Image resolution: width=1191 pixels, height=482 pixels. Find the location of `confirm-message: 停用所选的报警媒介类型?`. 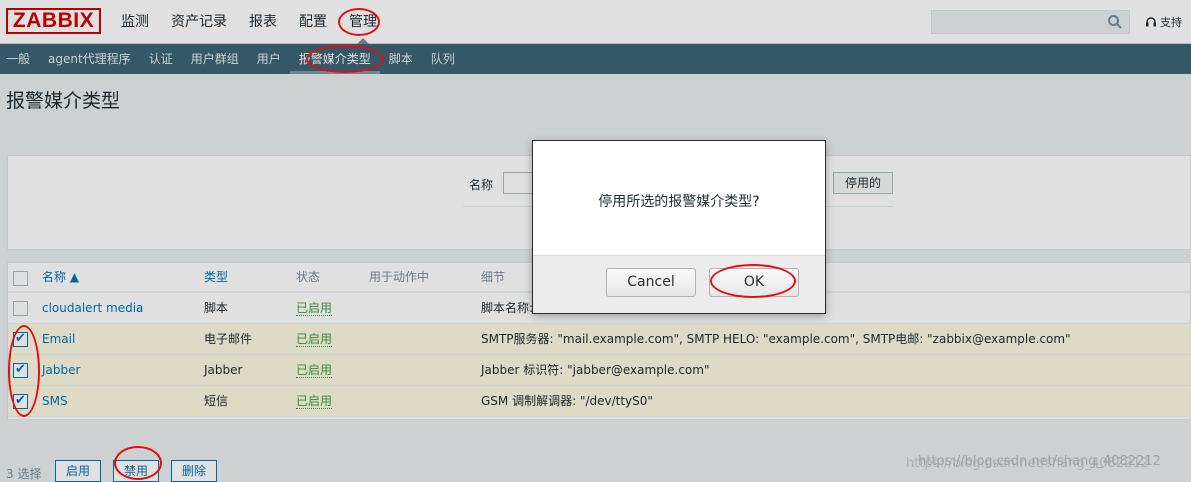

confirm-message: 停用所选的报警媒介类型? is located at coordinates (679, 202).